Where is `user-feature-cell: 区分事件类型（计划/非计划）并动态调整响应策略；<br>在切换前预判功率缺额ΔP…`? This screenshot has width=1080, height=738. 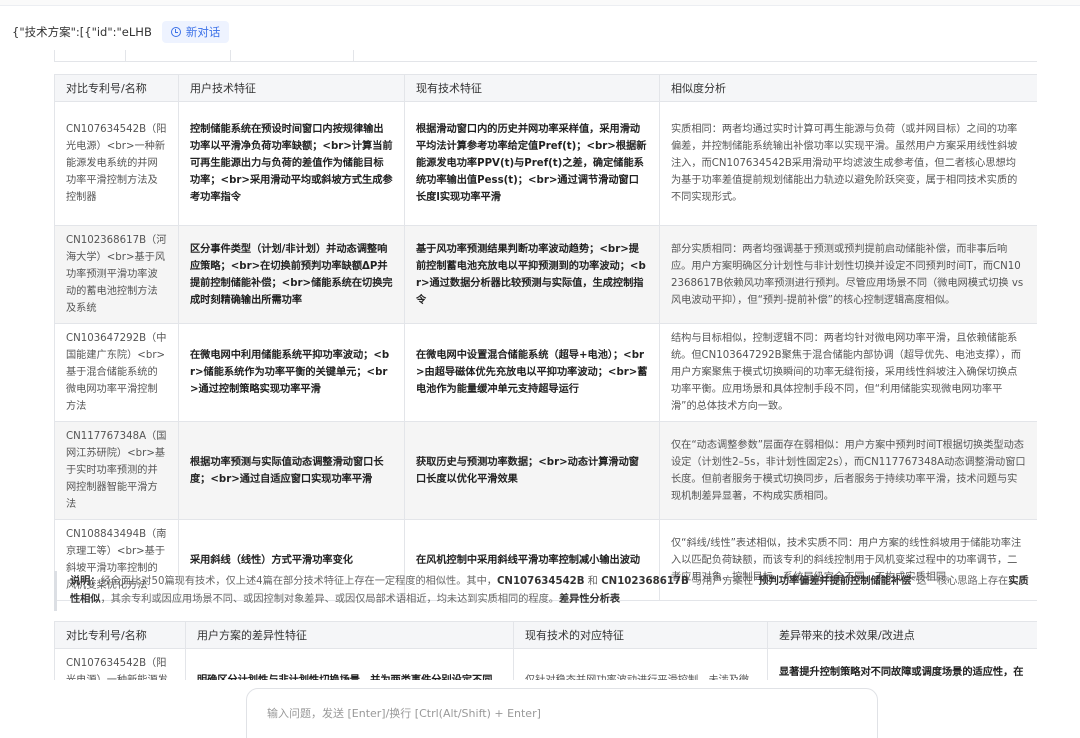
user-feature-cell: 区分事件类型（计划/非计划）并动态调整响应策略；<br>在切换前预判功率缺额ΔP… is located at coordinates (291, 274).